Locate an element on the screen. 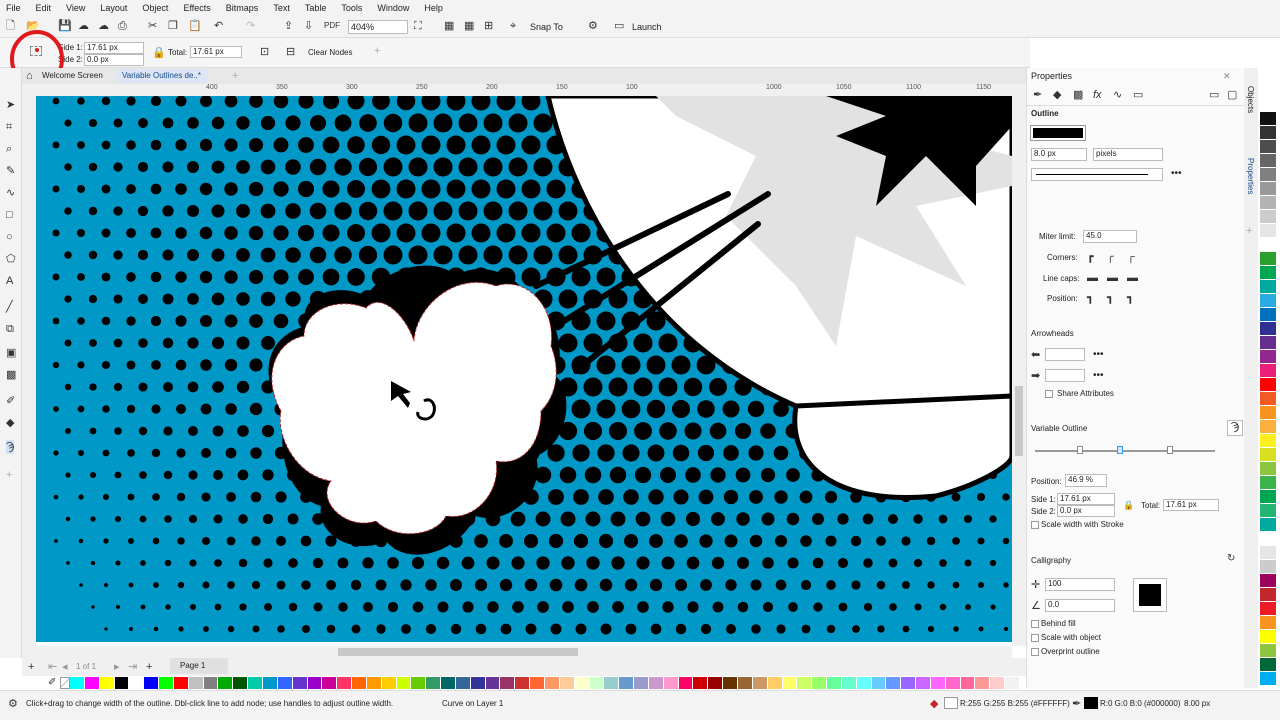  import-icon: ⇪ is located at coordinates (288, 26).